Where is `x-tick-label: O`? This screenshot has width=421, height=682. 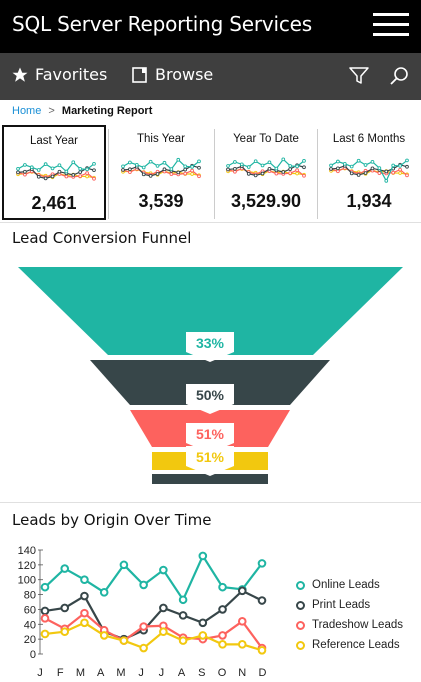 x-tick-label: O is located at coordinates (222, 673).